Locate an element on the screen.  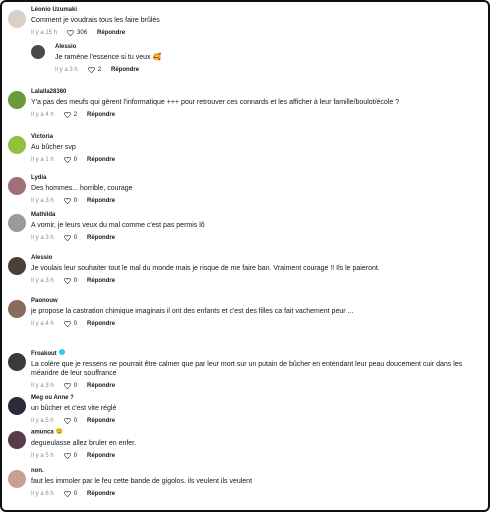
comment-text: degueulasse allez bruler en enfer. is located at coordinates (84, 443).